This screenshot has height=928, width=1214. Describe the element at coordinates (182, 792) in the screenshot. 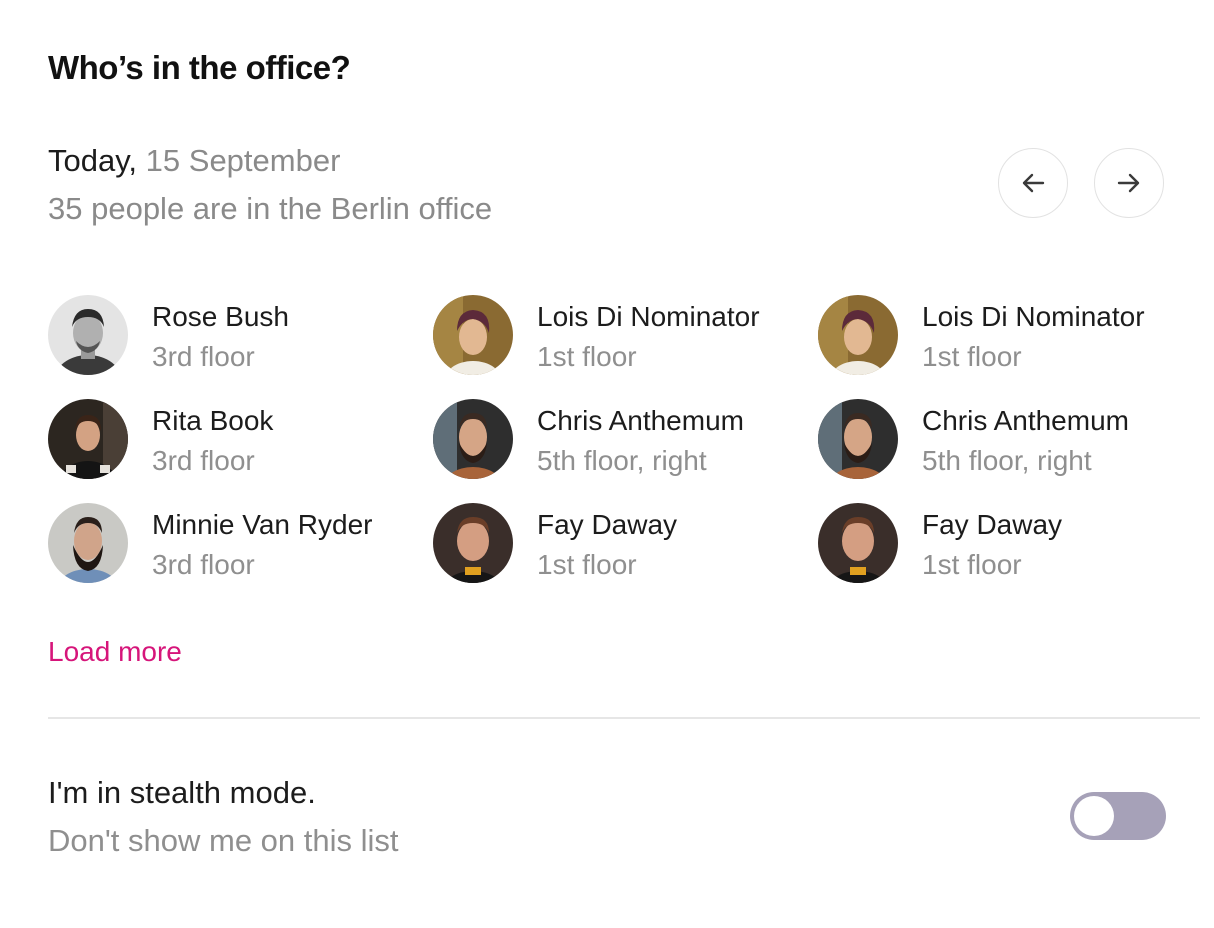

I see `stealth-mode-title: I'm in stealth mode.` at that location.